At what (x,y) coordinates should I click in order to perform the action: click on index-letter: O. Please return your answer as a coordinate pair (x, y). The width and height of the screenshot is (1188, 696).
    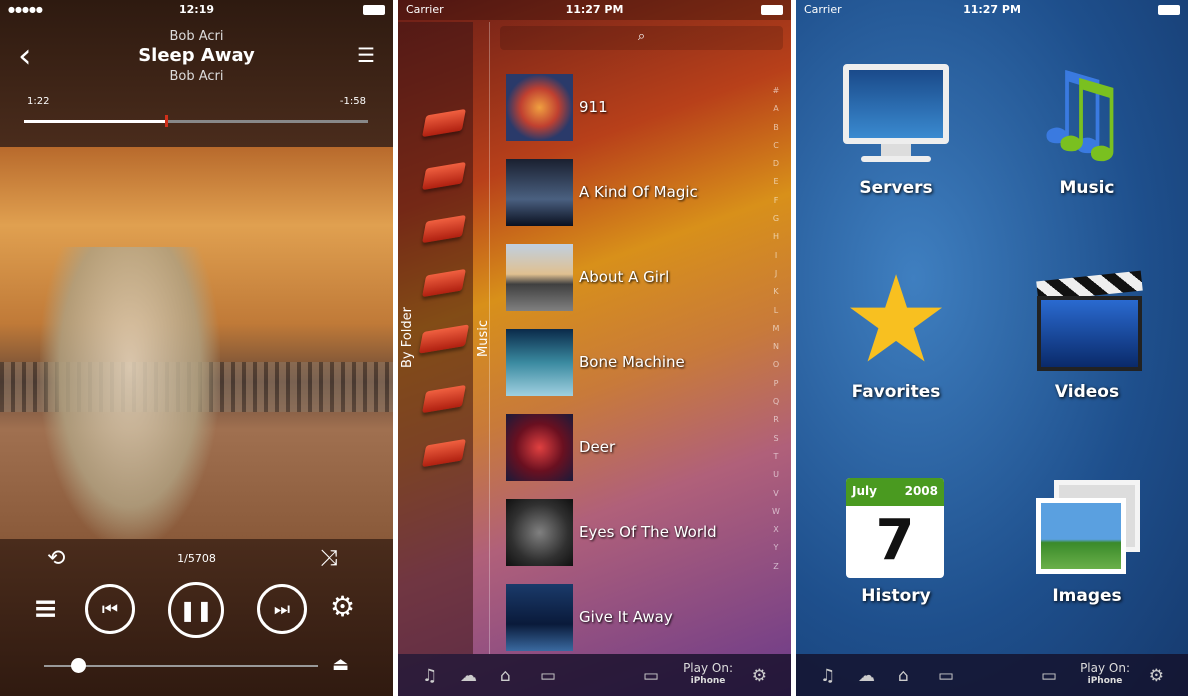
    Looking at the image, I should click on (776, 365).